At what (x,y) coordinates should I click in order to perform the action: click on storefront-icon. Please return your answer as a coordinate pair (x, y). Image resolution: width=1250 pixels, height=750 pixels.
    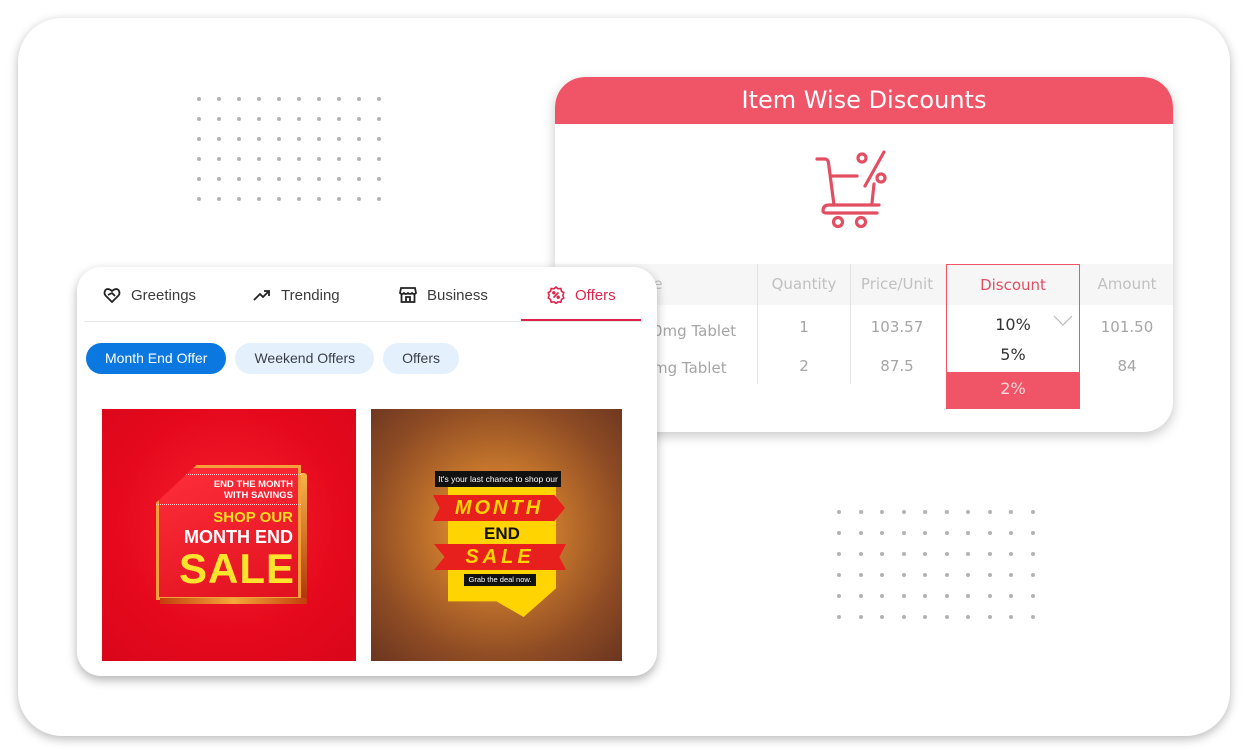
    Looking at the image, I should click on (408, 295).